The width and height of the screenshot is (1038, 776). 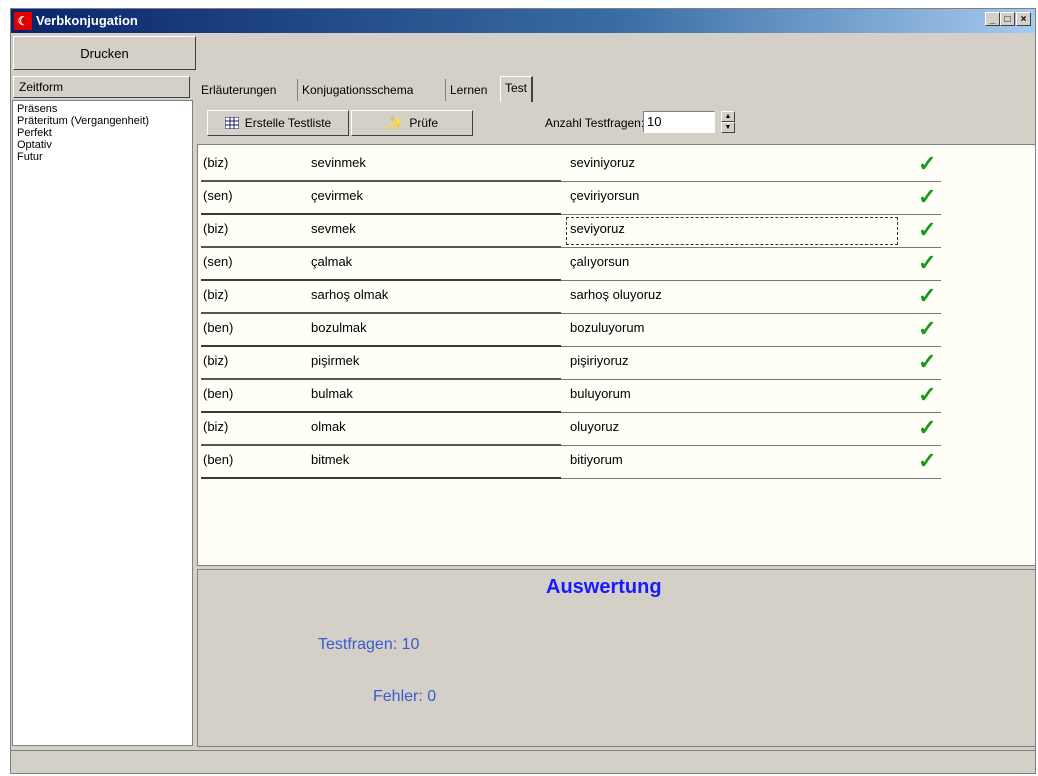 I want to click on question-count-input: 10, so click(x=679, y=122).